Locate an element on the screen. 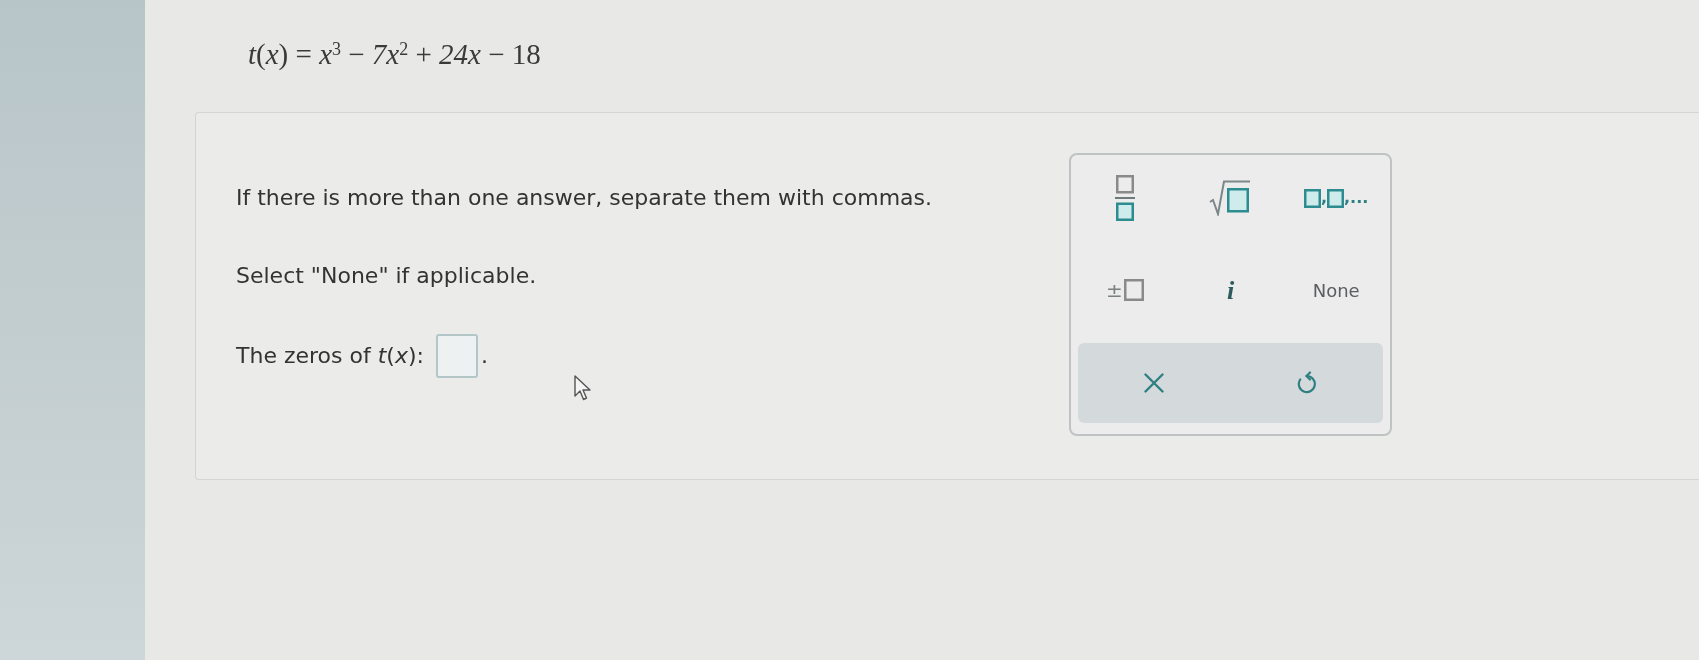 The height and width of the screenshot is (660, 1699). equation-text: t(x) = x$^{3}$ − 7x$^{2}$ + 24x − 18 is located at coordinates (394, 54).